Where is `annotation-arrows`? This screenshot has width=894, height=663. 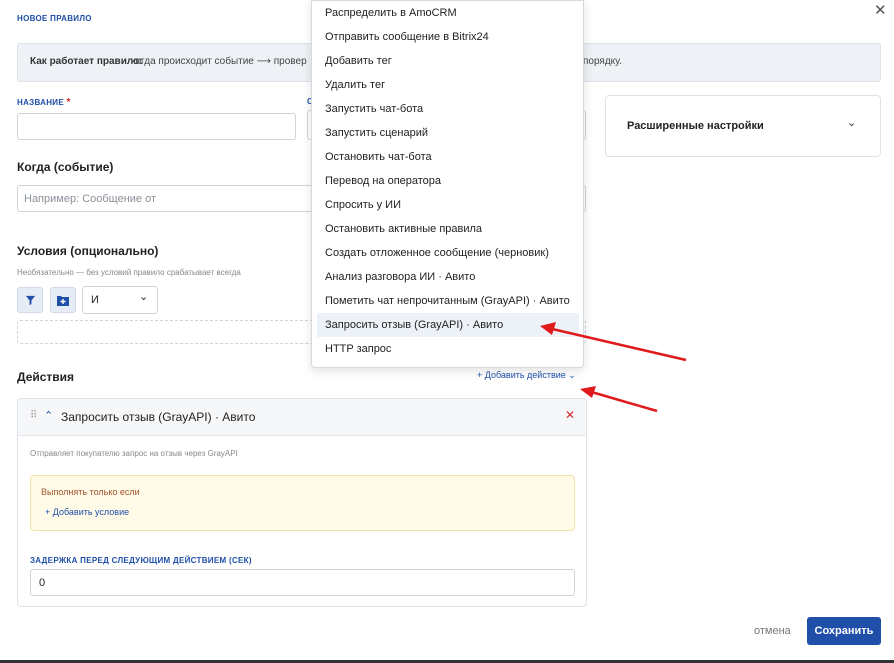 annotation-arrows is located at coordinates (613, 367).